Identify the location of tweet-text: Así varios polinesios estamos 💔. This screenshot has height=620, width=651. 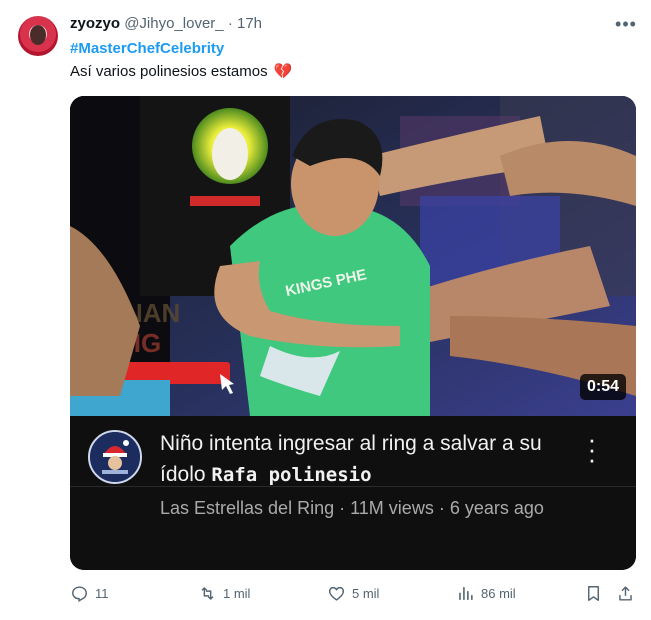
(181, 71).